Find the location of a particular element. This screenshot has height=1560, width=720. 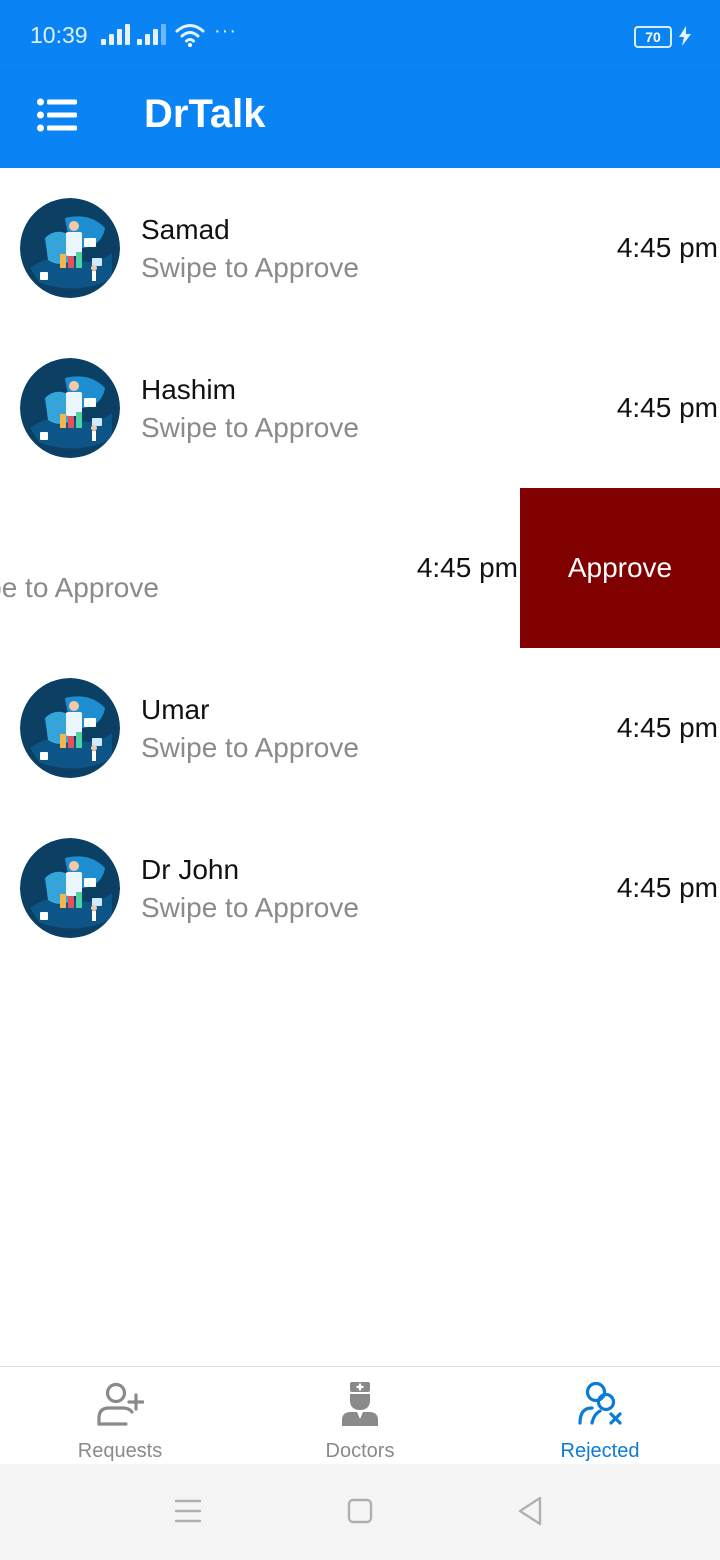

list-item: Hashim Swipe to Approve 4:45 pm is located at coordinates (360, 408).